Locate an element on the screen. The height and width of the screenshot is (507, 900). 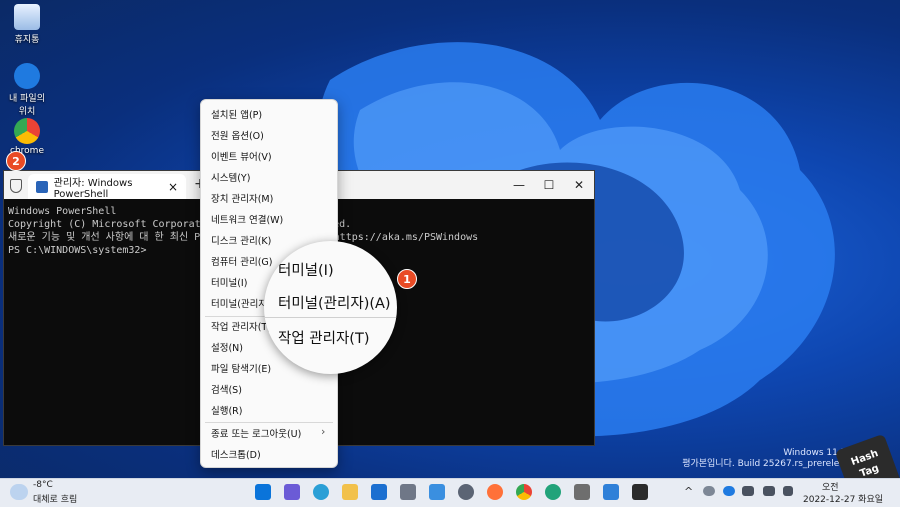
menu-item-power-options: 전원 옵션(O) is located at coordinates (270, 135).